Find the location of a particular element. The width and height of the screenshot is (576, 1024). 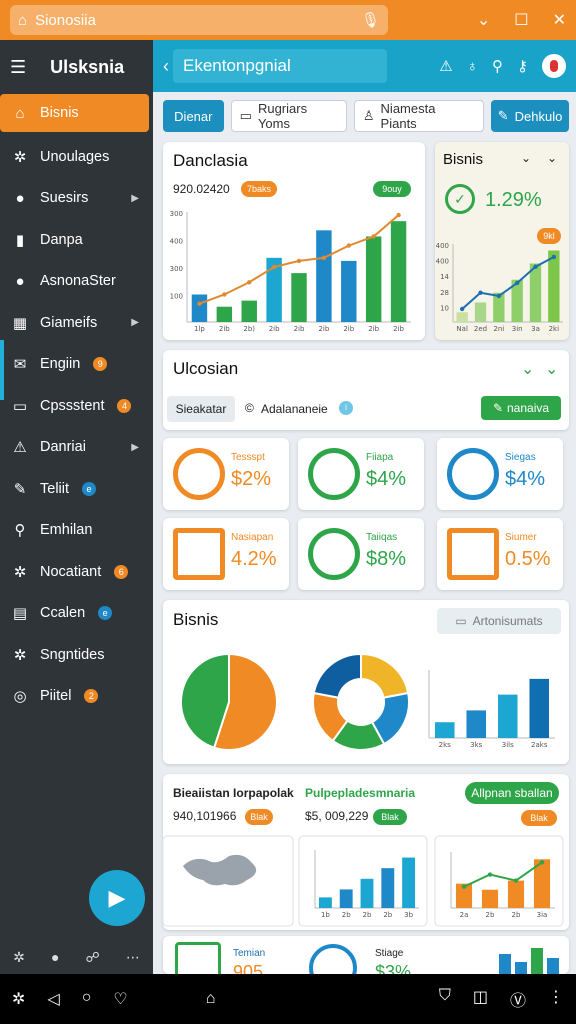

heart-icon: ♡ is located at coordinates (120, 999).